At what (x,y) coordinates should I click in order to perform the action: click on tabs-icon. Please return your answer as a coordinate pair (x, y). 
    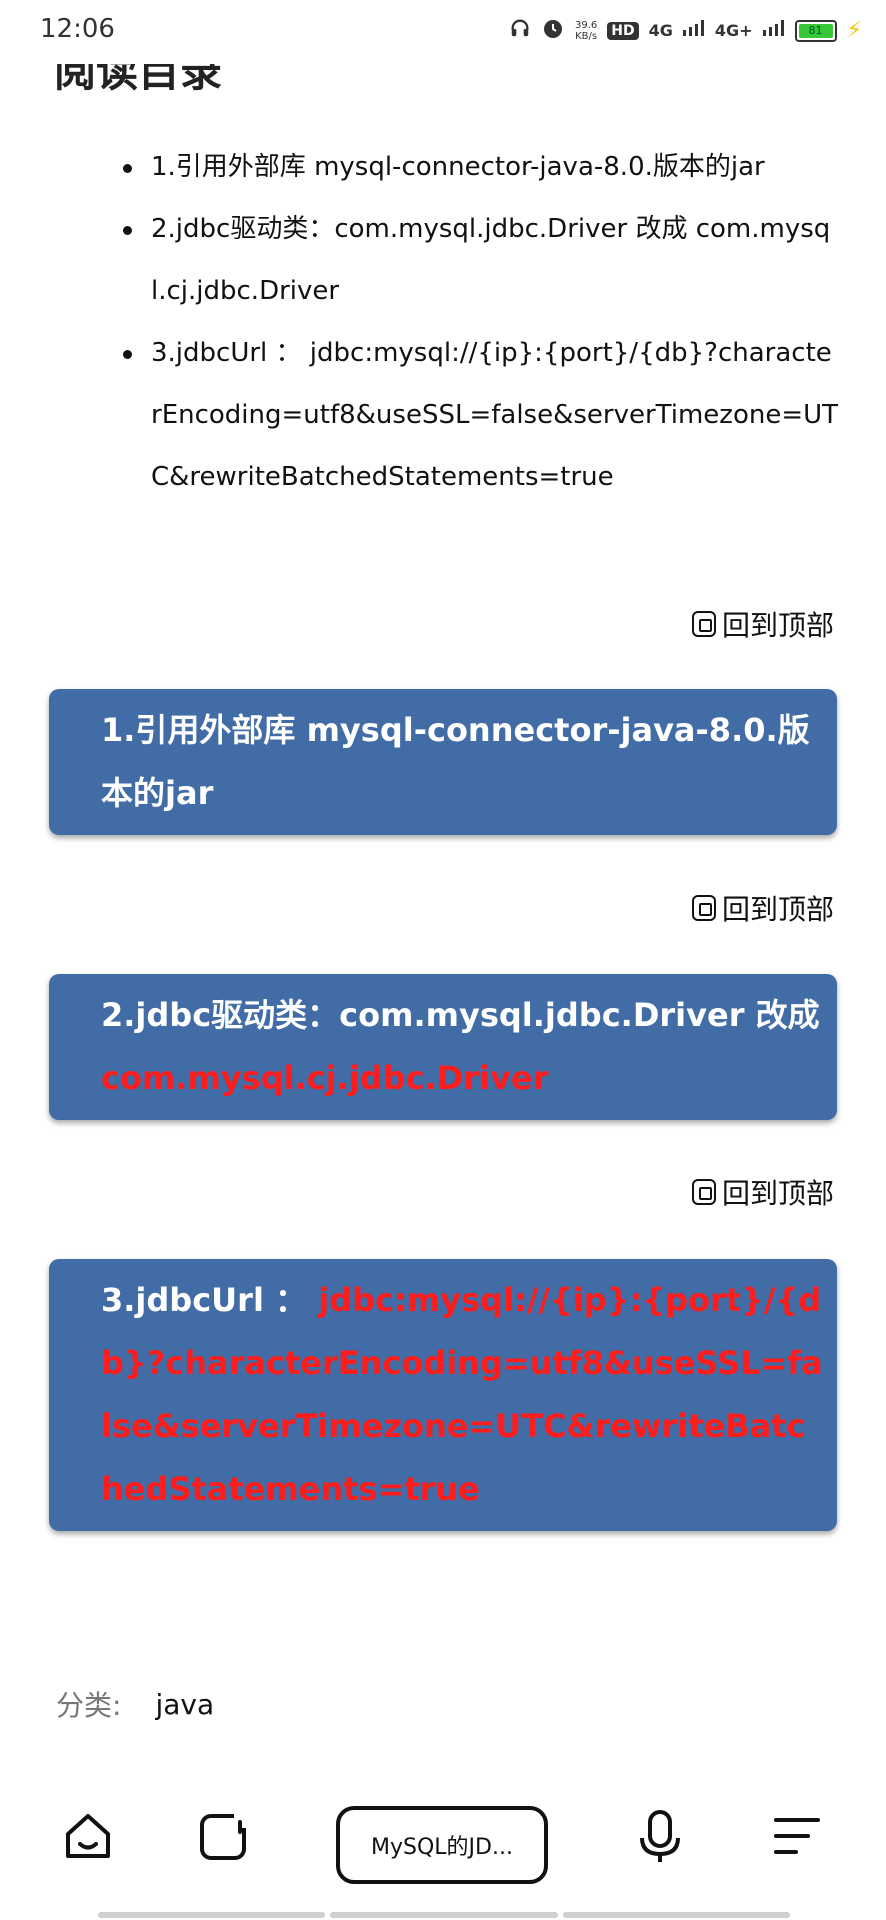
    Looking at the image, I should click on (224, 1836).